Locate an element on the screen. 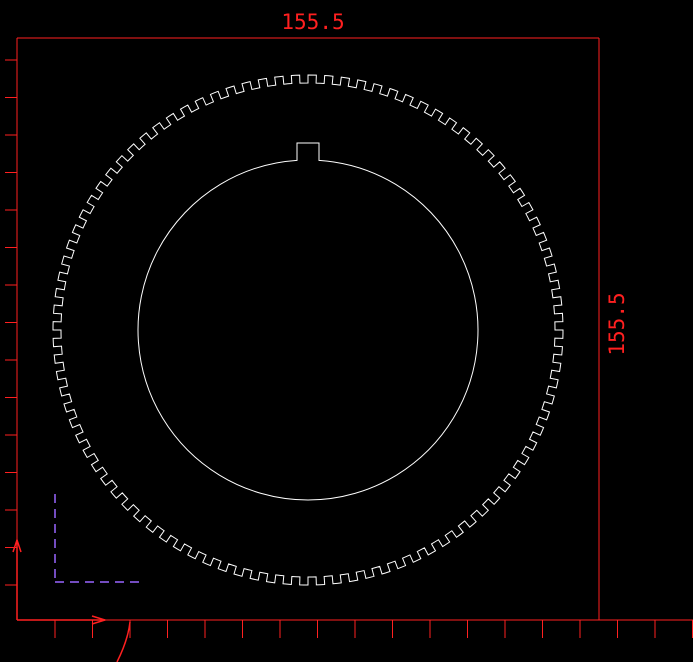  bottom-ruler is located at coordinates (355, 628).